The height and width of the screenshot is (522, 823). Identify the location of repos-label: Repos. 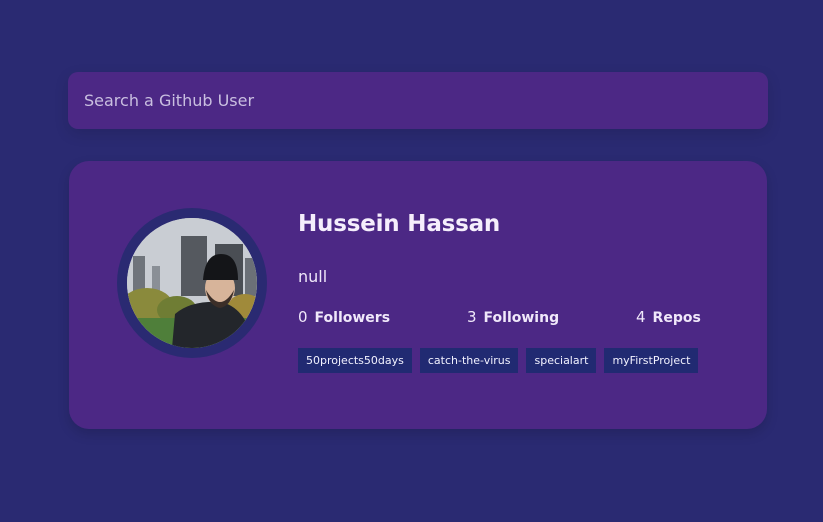
(676, 318).